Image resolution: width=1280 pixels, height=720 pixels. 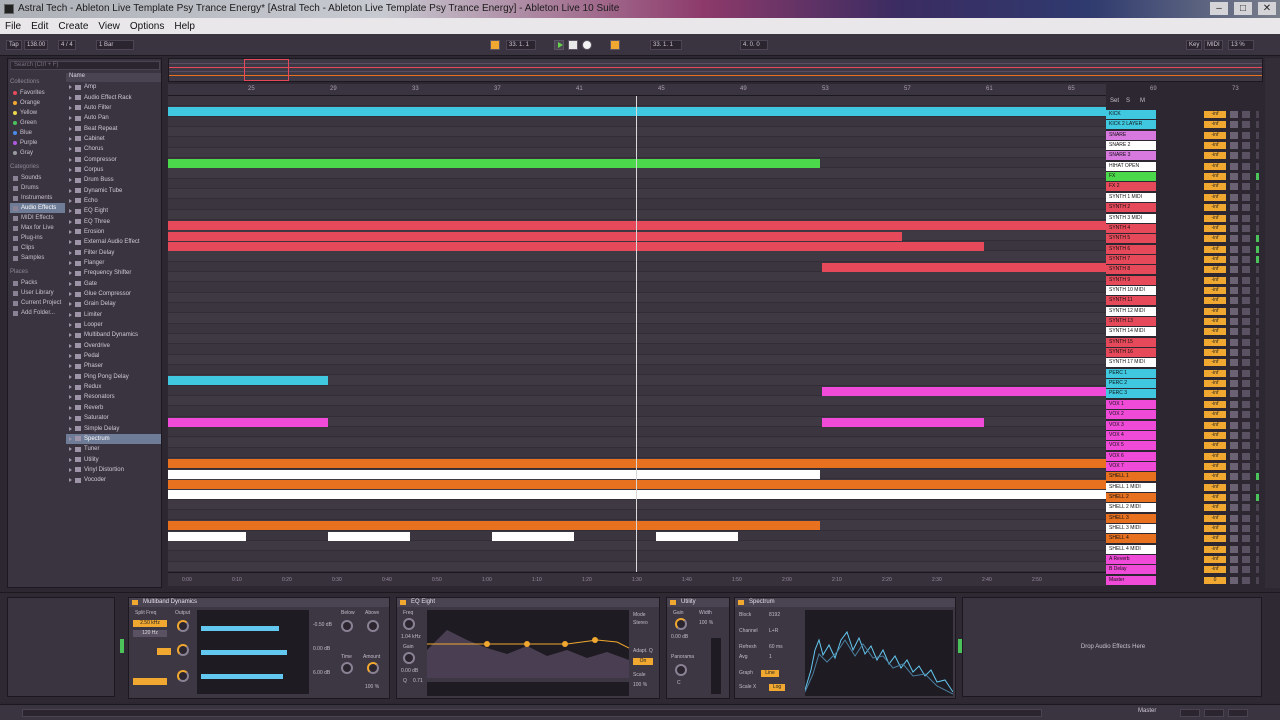 What do you see at coordinates (37, 283) in the screenshot?
I see `place-item: Packs` at bounding box center [37, 283].